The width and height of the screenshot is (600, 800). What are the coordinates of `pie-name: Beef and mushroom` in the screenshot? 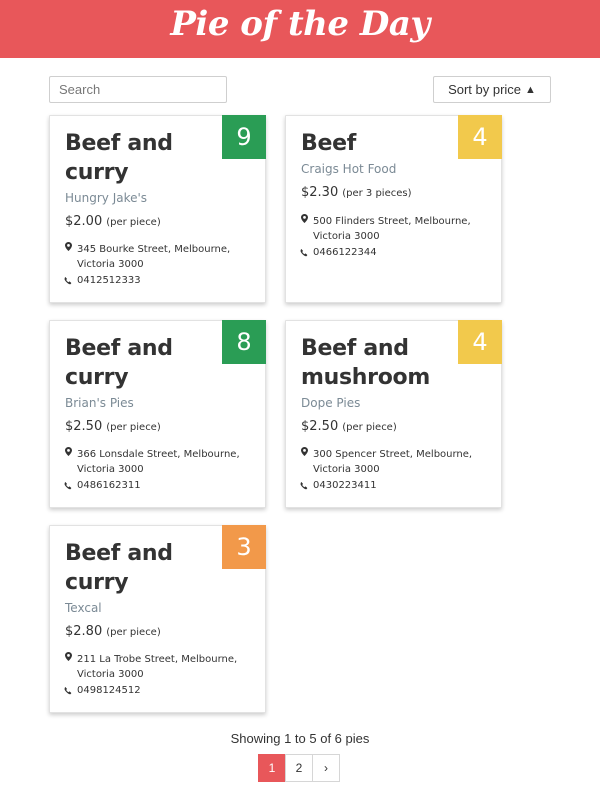 It's located at (365, 363).